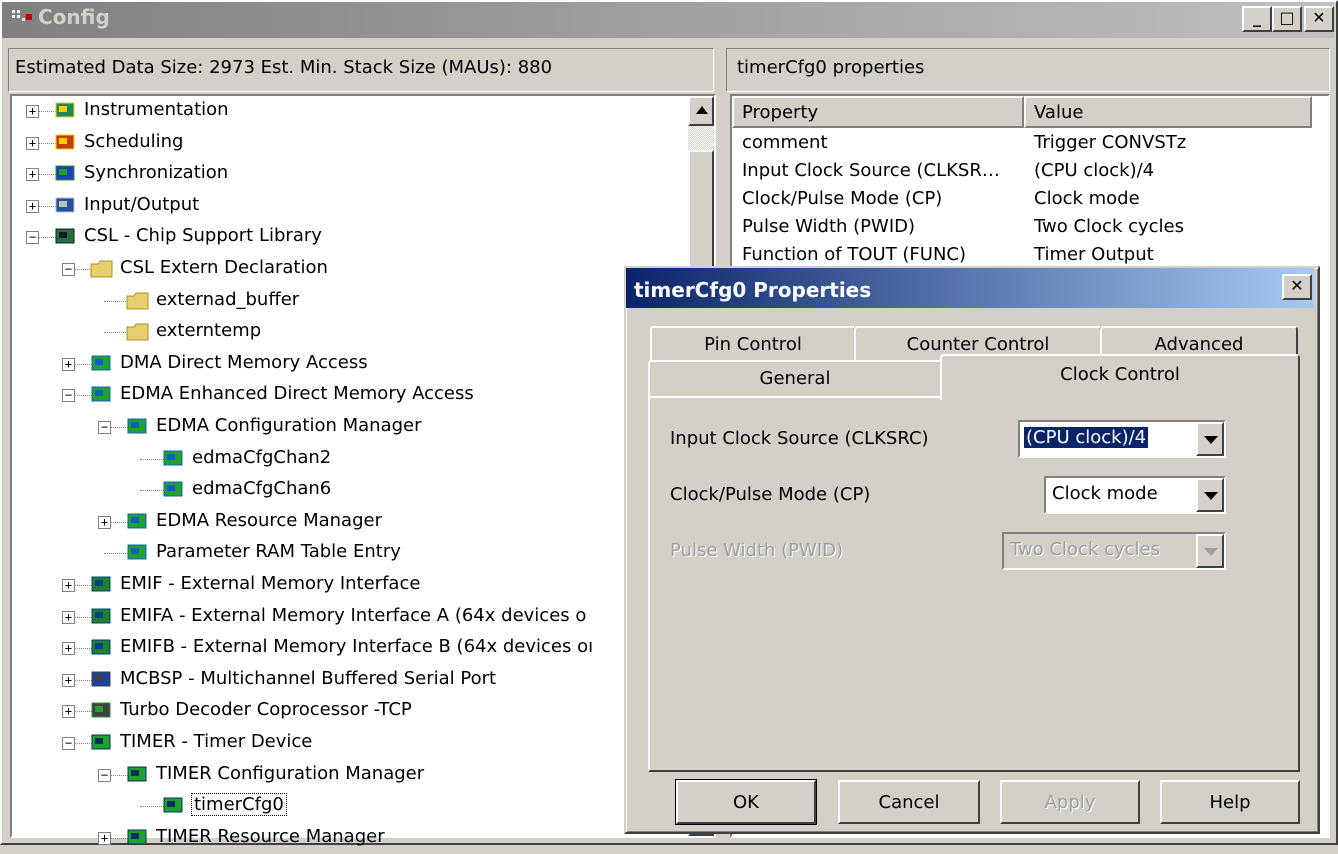 This screenshot has width=1338, height=854. Describe the element at coordinates (343, 522) in the screenshot. I see `tree-node: + EDMA Resource Manager` at that location.